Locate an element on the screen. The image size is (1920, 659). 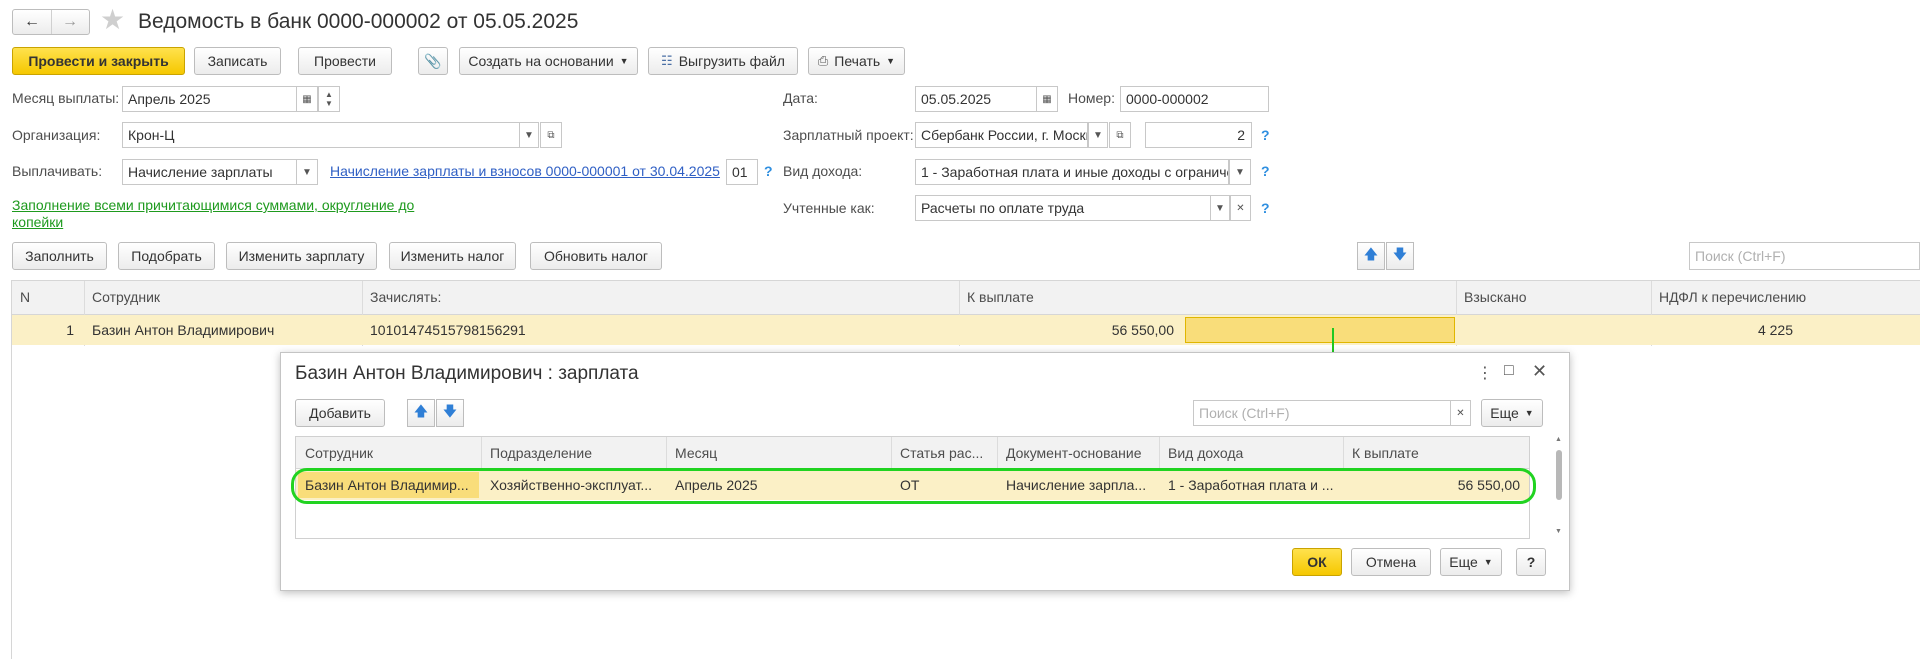
col-n: N is located at coordinates (25, 297).